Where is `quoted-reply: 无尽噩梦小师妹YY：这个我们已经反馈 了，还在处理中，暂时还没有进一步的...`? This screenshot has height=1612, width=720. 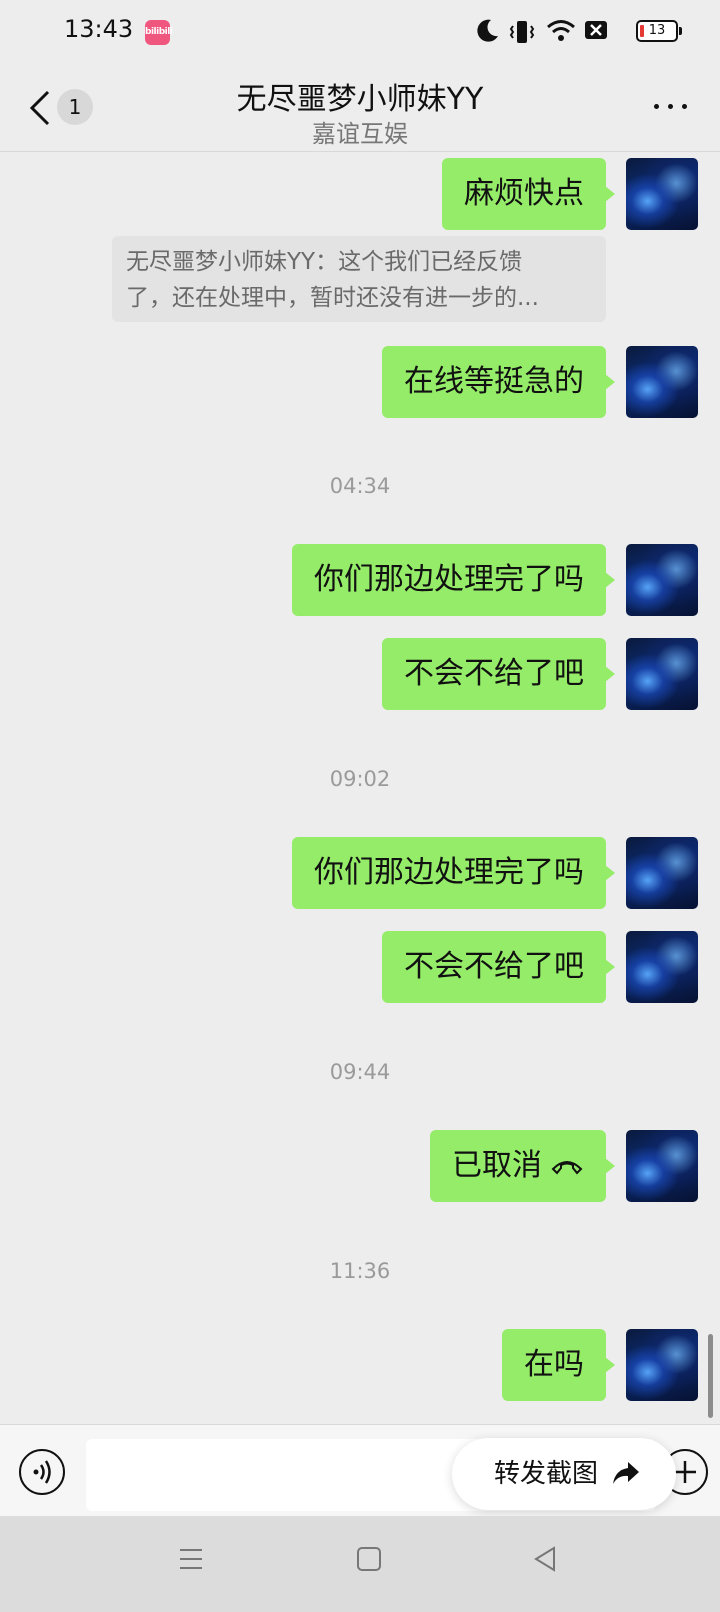
quoted-reply: 无尽噩梦小师妹YY：这个我们已经反馈 了，还在处理中，暂时还没有进一步的... is located at coordinates (359, 279).